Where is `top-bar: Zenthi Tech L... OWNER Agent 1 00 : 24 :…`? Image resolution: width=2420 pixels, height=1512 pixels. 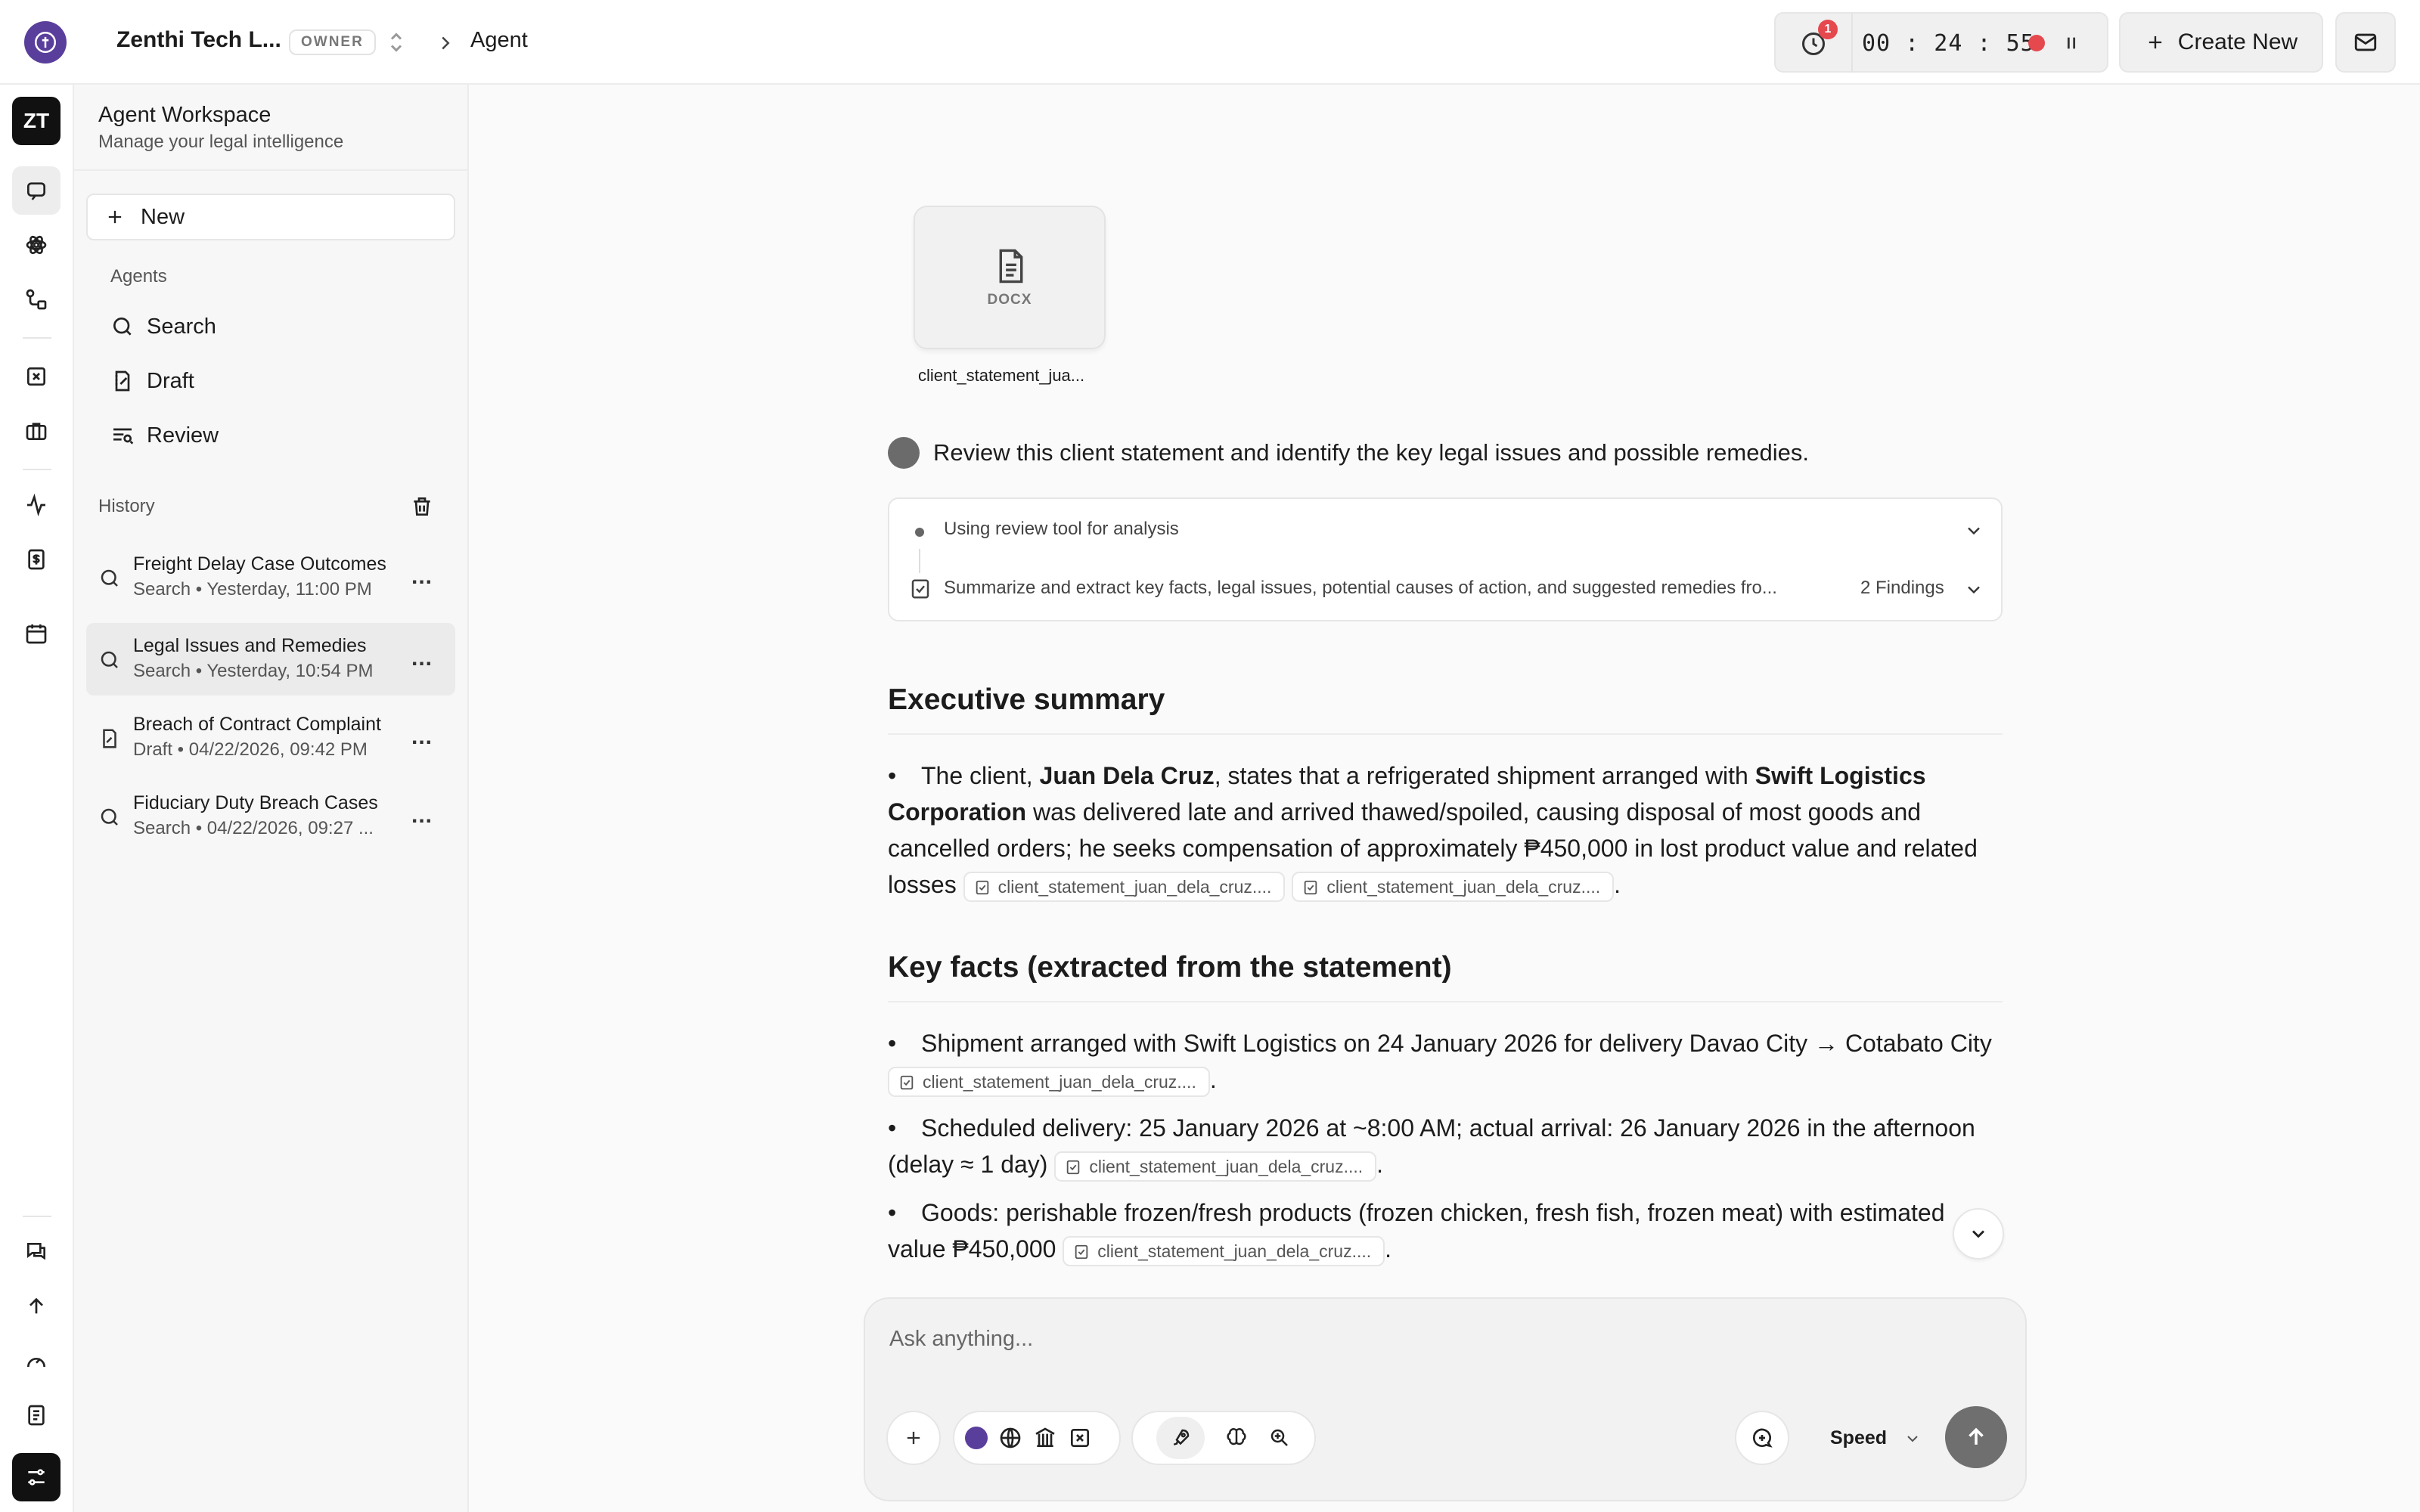 top-bar: Zenthi Tech L... OWNER Agent 1 00 : 24 :… is located at coordinates (1210, 42).